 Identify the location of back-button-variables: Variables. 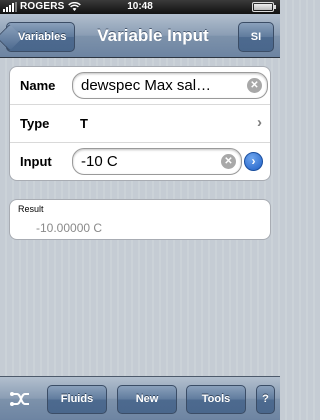
(41, 37).